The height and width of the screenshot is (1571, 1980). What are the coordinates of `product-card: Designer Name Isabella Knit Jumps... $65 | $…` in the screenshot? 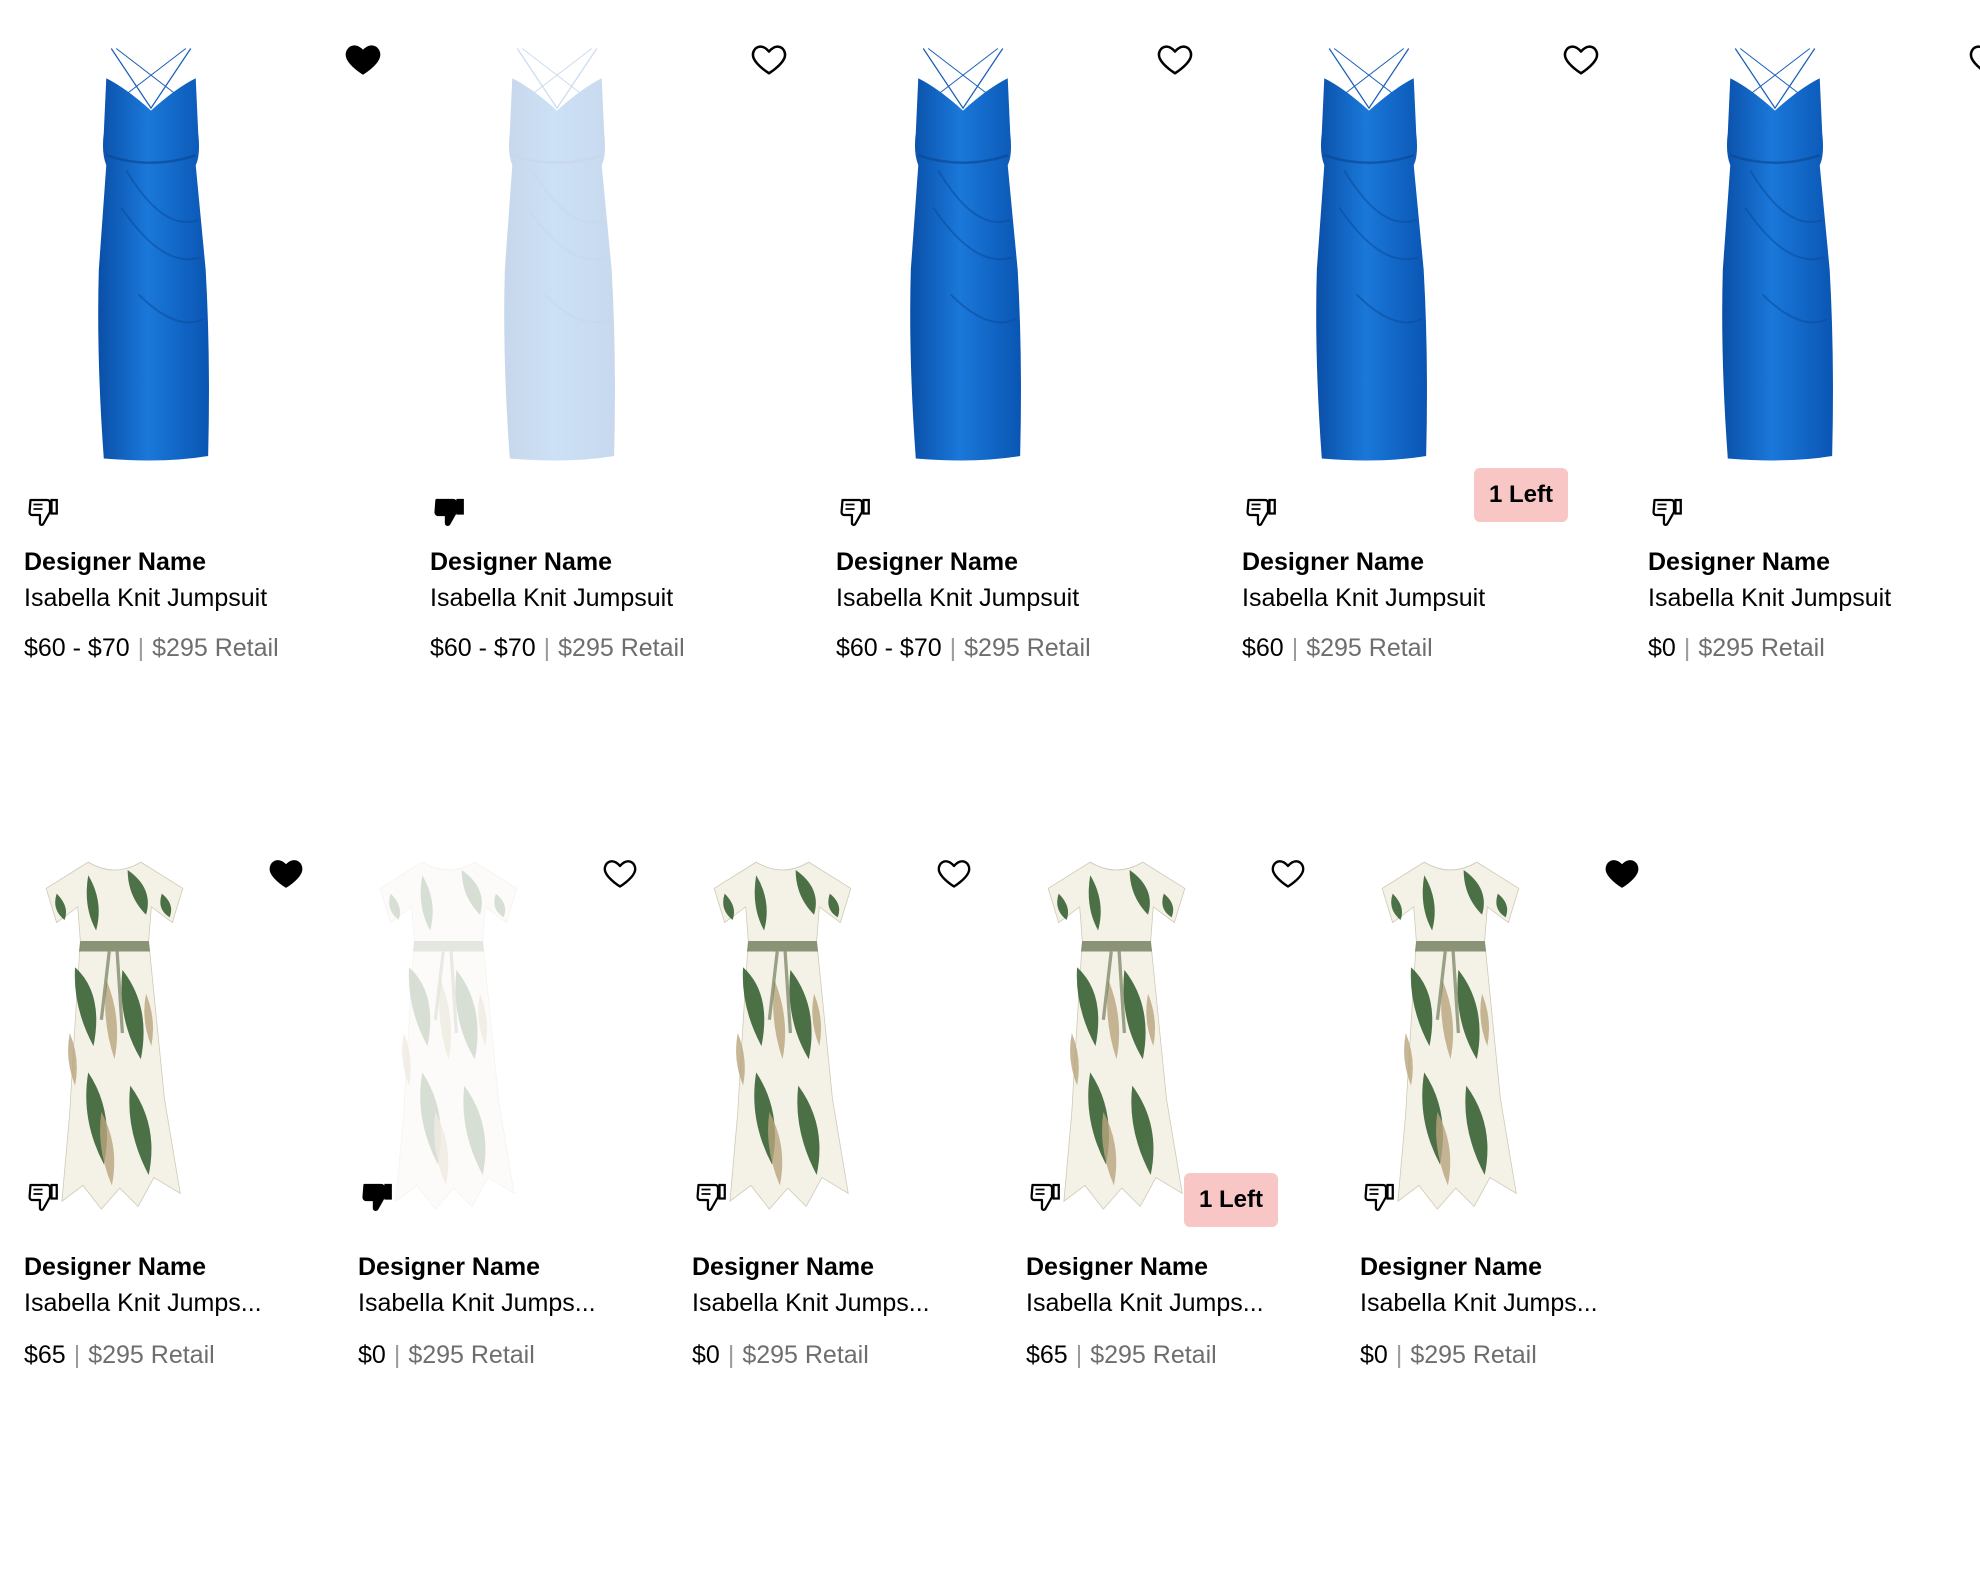 It's located at (189, 1191).